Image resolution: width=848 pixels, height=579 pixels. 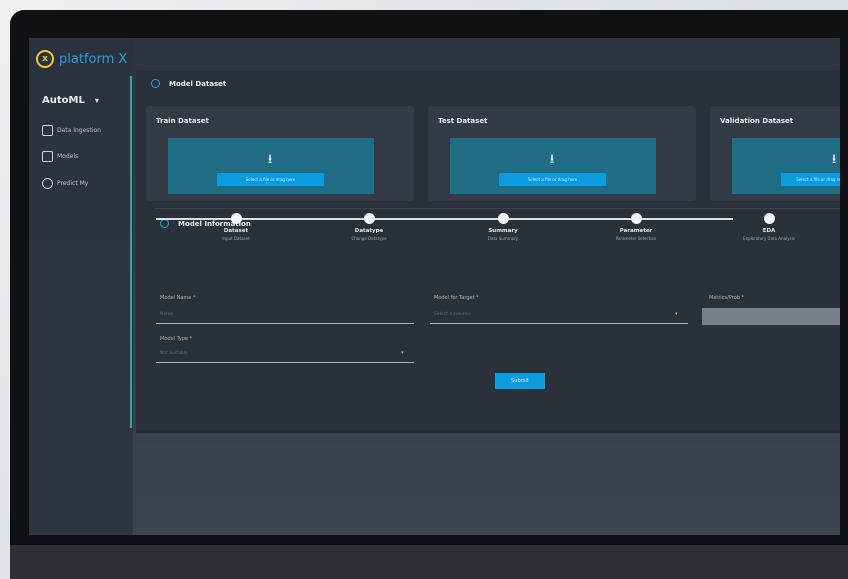 What do you see at coordinates (198, 83) in the screenshot?
I see `section-title: Model Dataset` at bounding box center [198, 83].